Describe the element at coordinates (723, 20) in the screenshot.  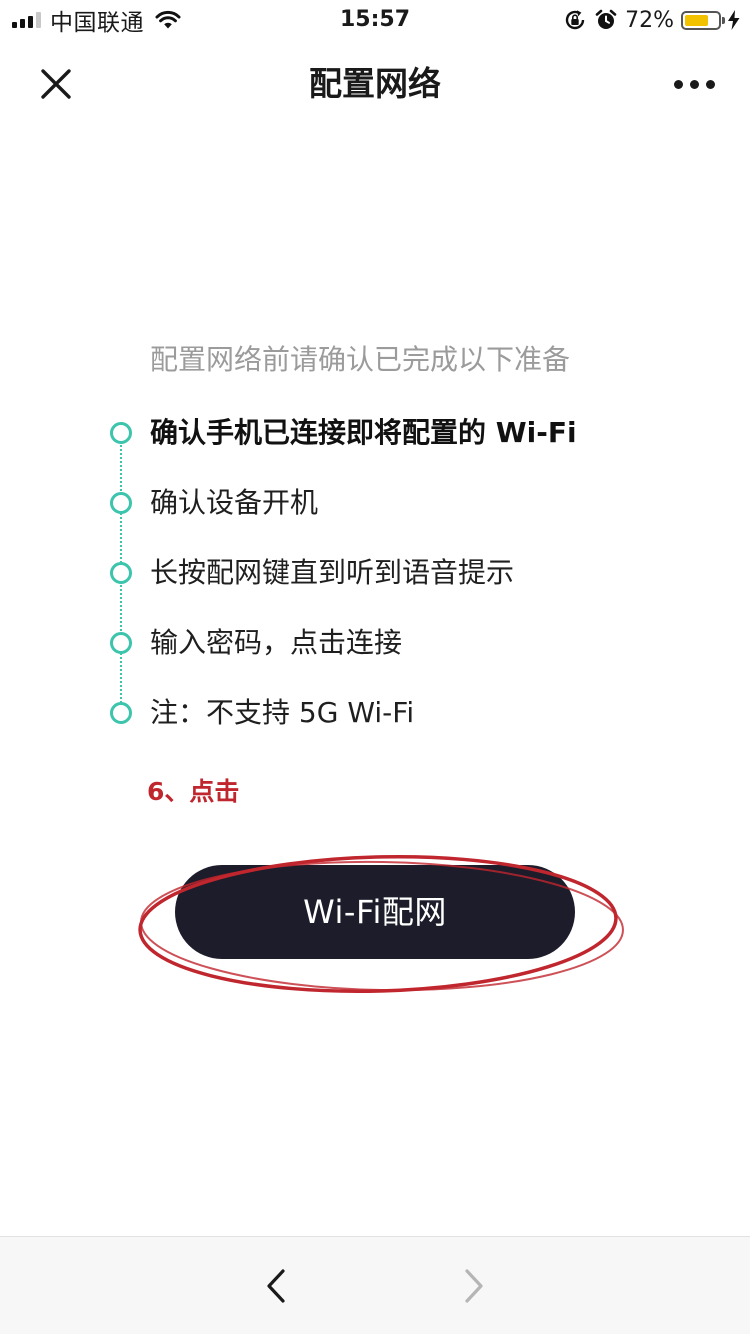
I see `battery-cap` at that location.